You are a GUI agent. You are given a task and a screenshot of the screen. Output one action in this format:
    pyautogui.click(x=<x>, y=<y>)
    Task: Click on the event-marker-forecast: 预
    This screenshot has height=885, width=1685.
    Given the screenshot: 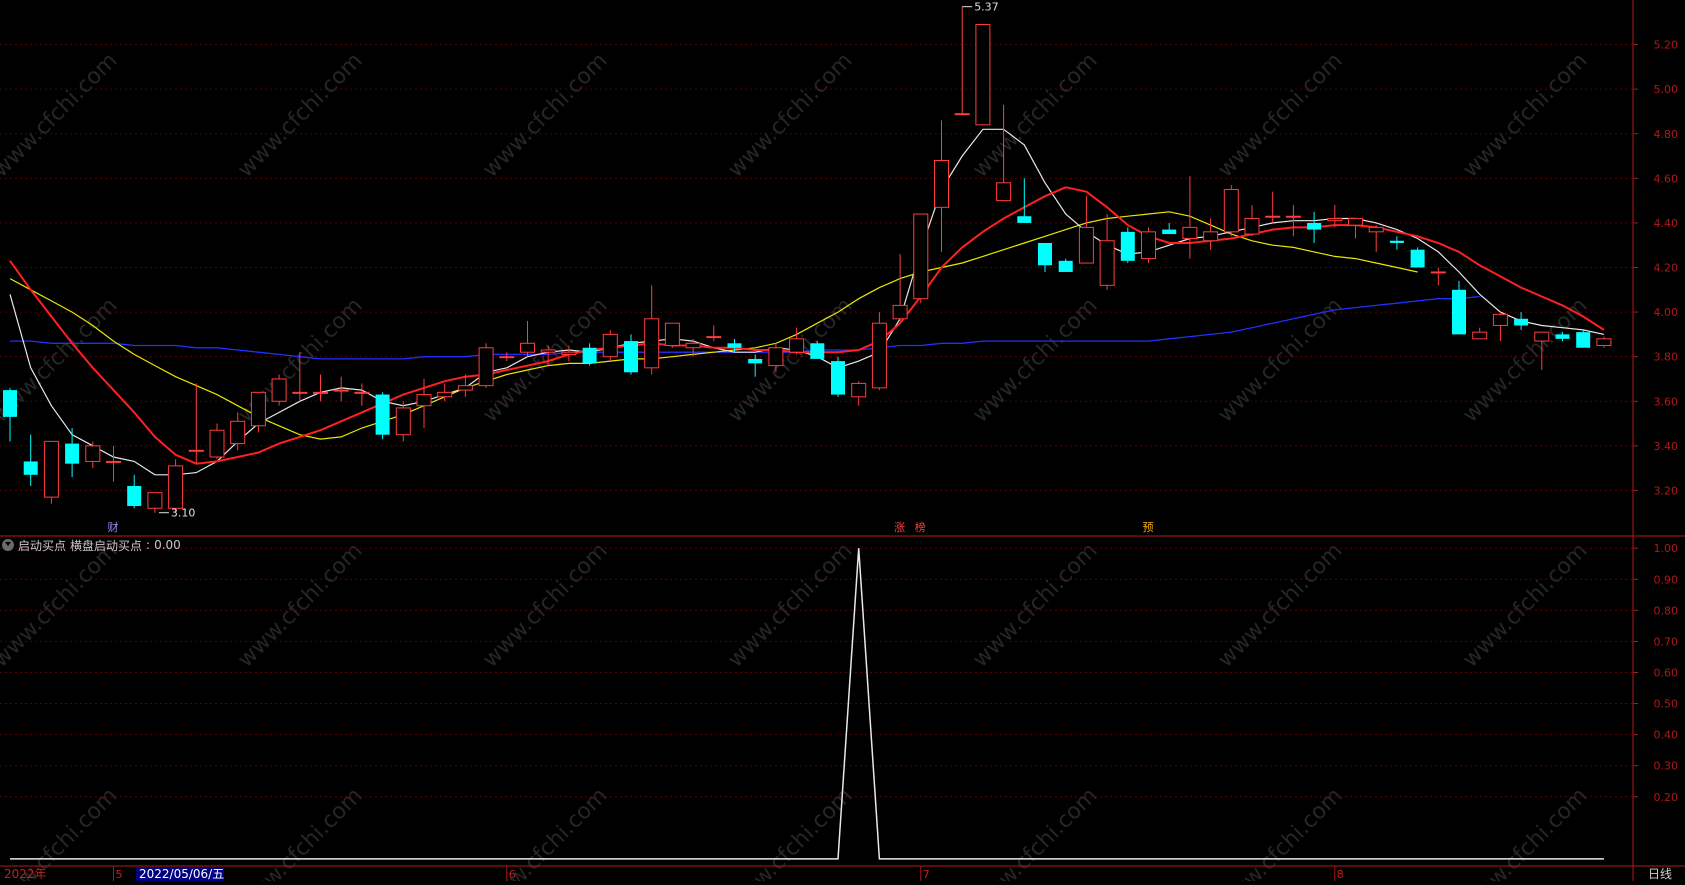 What is the action you would take?
    pyautogui.click(x=1148, y=527)
    